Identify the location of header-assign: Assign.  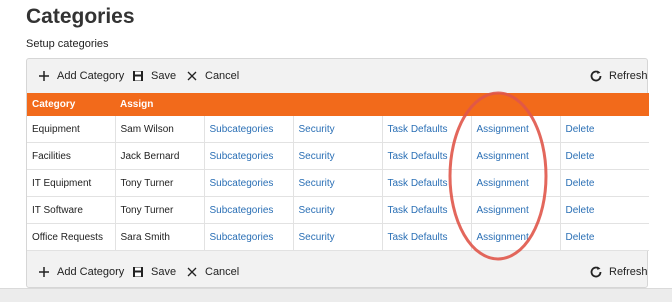
(159, 104).